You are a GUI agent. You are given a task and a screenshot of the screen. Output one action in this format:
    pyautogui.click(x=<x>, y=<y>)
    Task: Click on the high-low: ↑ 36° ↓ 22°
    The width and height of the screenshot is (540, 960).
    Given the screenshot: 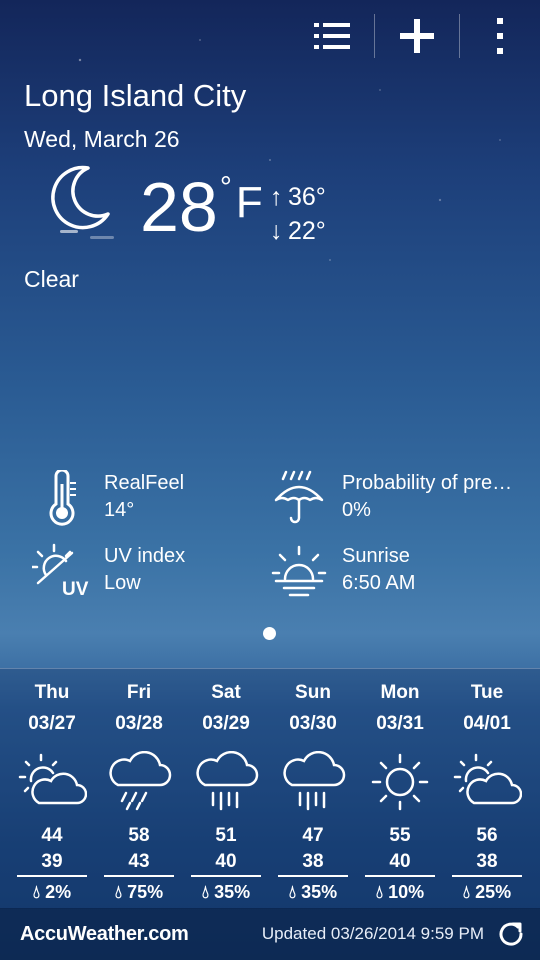 What is the action you would take?
    pyautogui.click(x=298, y=214)
    